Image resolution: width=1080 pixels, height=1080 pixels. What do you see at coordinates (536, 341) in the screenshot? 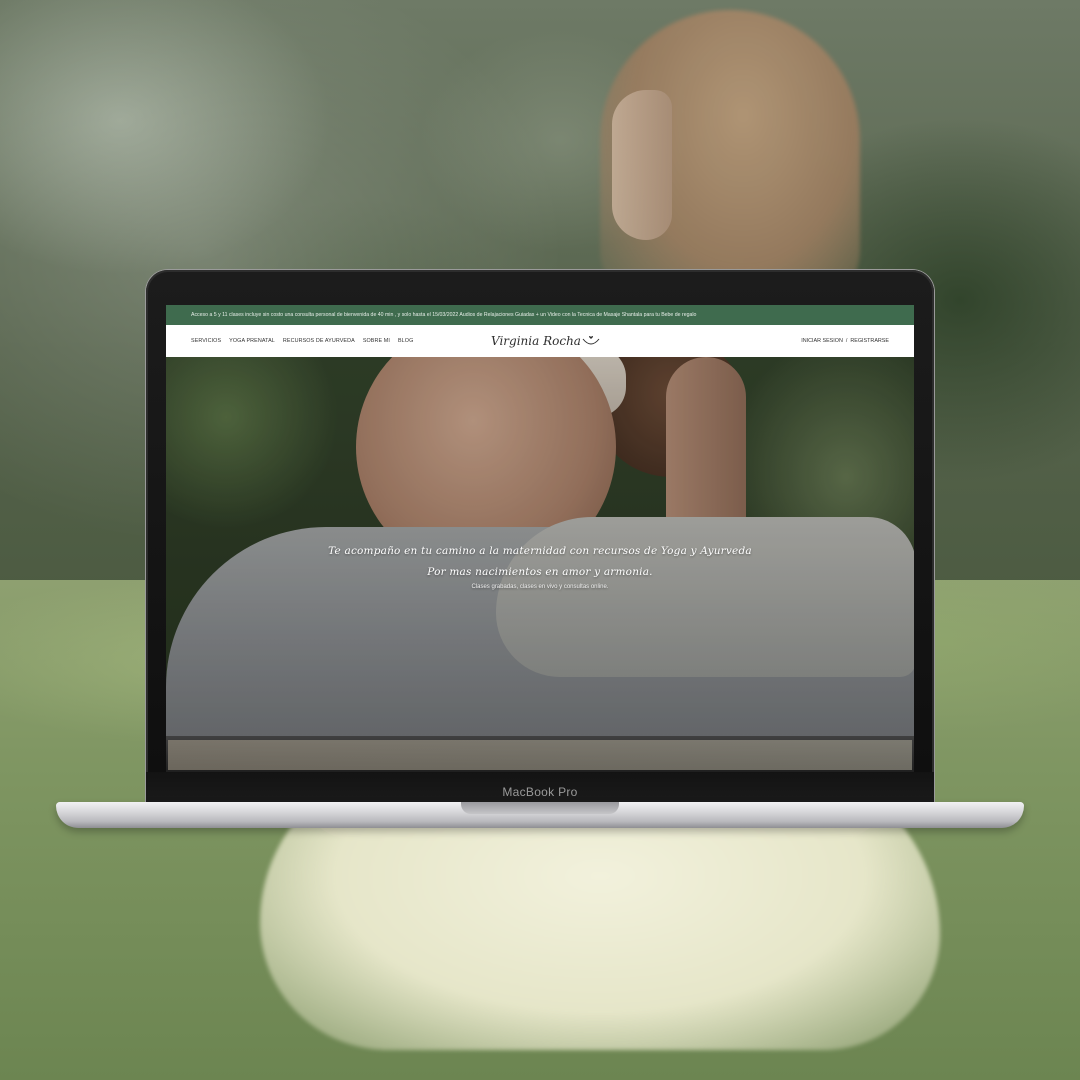
I see `brand-name: Virginia Rocha` at bounding box center [536, 341].